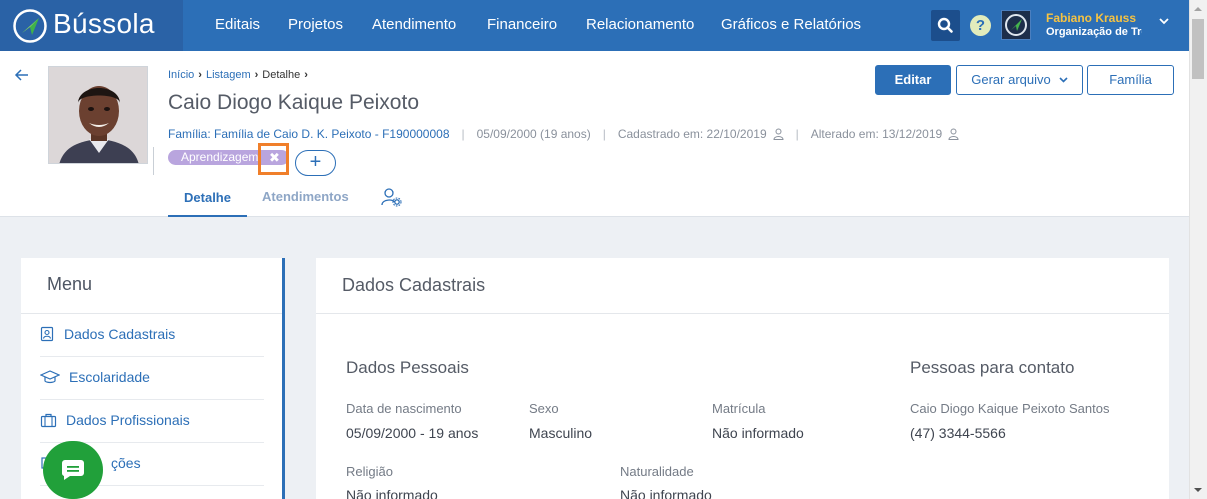 The height and width of the screenshot is (499, 1207). I want to click on person-portrait-icon, so click(98, 115).